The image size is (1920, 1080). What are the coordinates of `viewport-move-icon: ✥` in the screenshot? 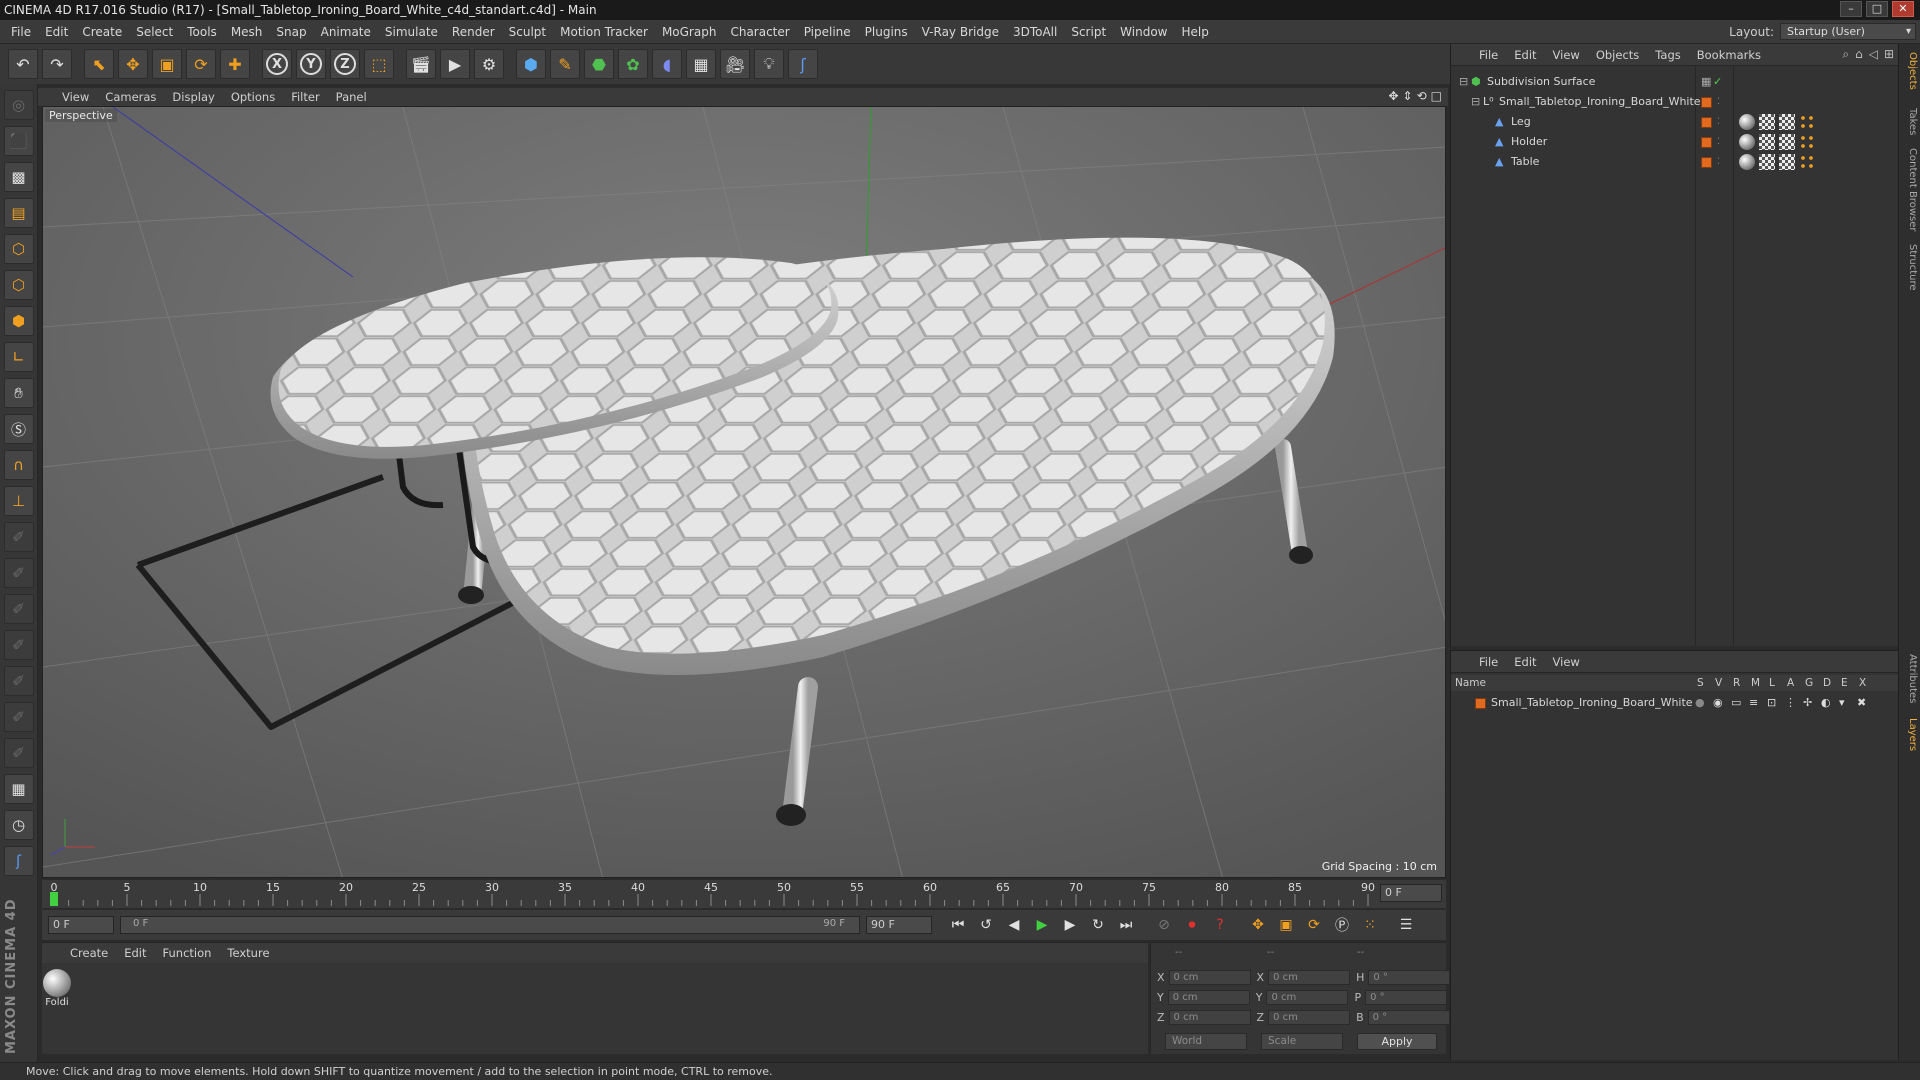 It's located at (1393, 96).